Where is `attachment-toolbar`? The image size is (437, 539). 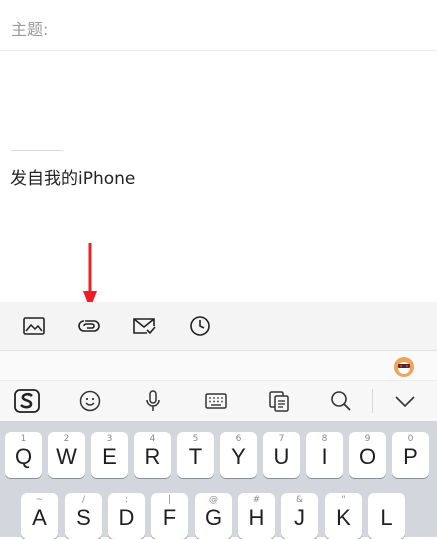
attachment-toolbar is located at coordinates (218, 326).